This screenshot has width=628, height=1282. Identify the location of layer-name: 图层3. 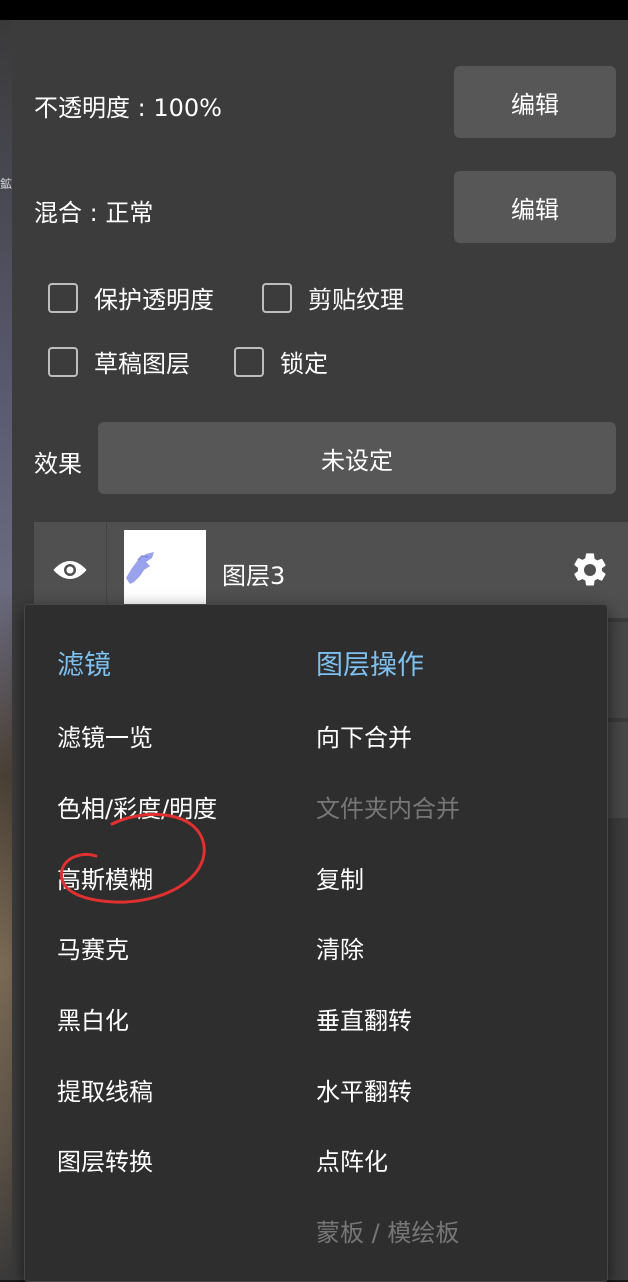
(254, 576).